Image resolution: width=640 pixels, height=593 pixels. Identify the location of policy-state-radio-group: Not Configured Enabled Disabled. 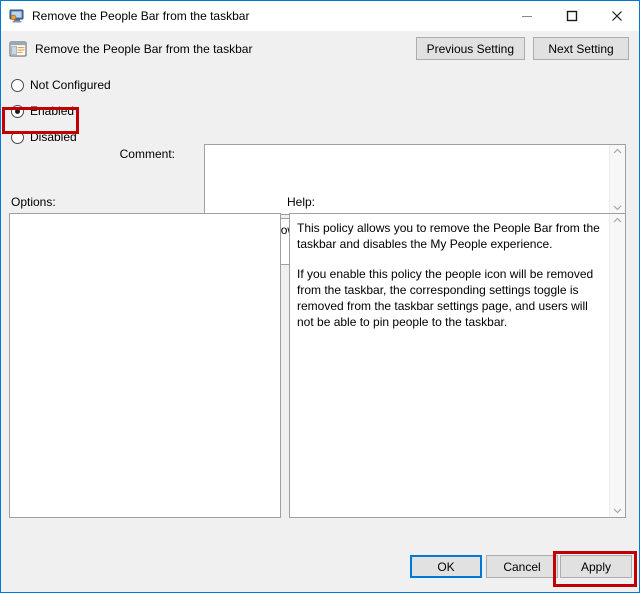
(66, 111).